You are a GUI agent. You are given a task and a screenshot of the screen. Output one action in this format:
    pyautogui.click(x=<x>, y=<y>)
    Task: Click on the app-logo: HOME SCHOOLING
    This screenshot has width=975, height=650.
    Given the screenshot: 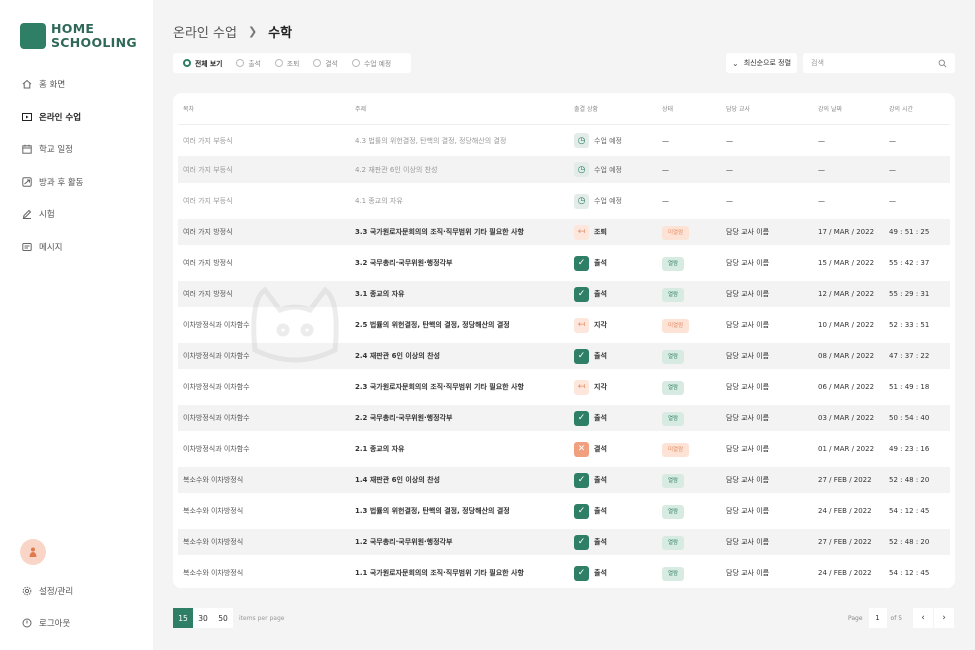 What is the action you would take?
    pyautogui.click(x=78, y=36)
    